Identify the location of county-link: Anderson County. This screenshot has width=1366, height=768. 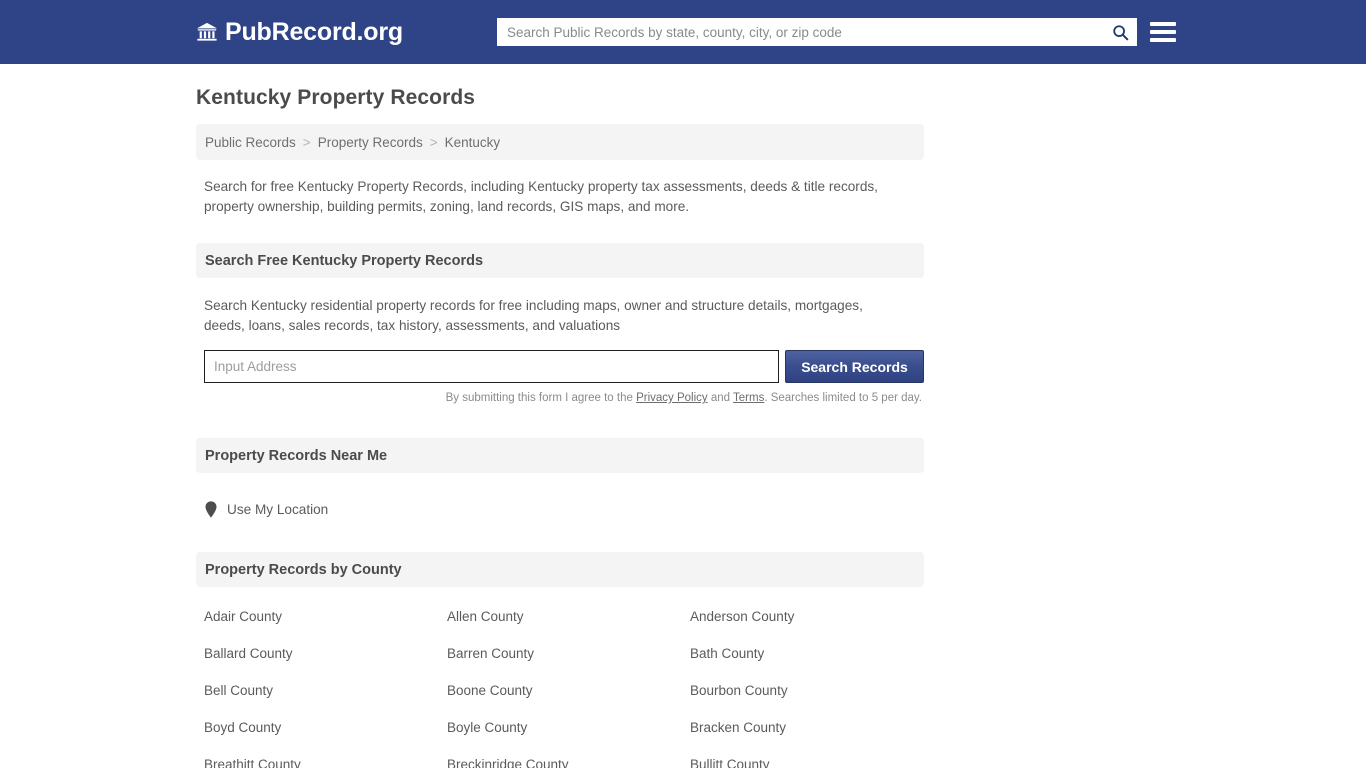
(742, 616).